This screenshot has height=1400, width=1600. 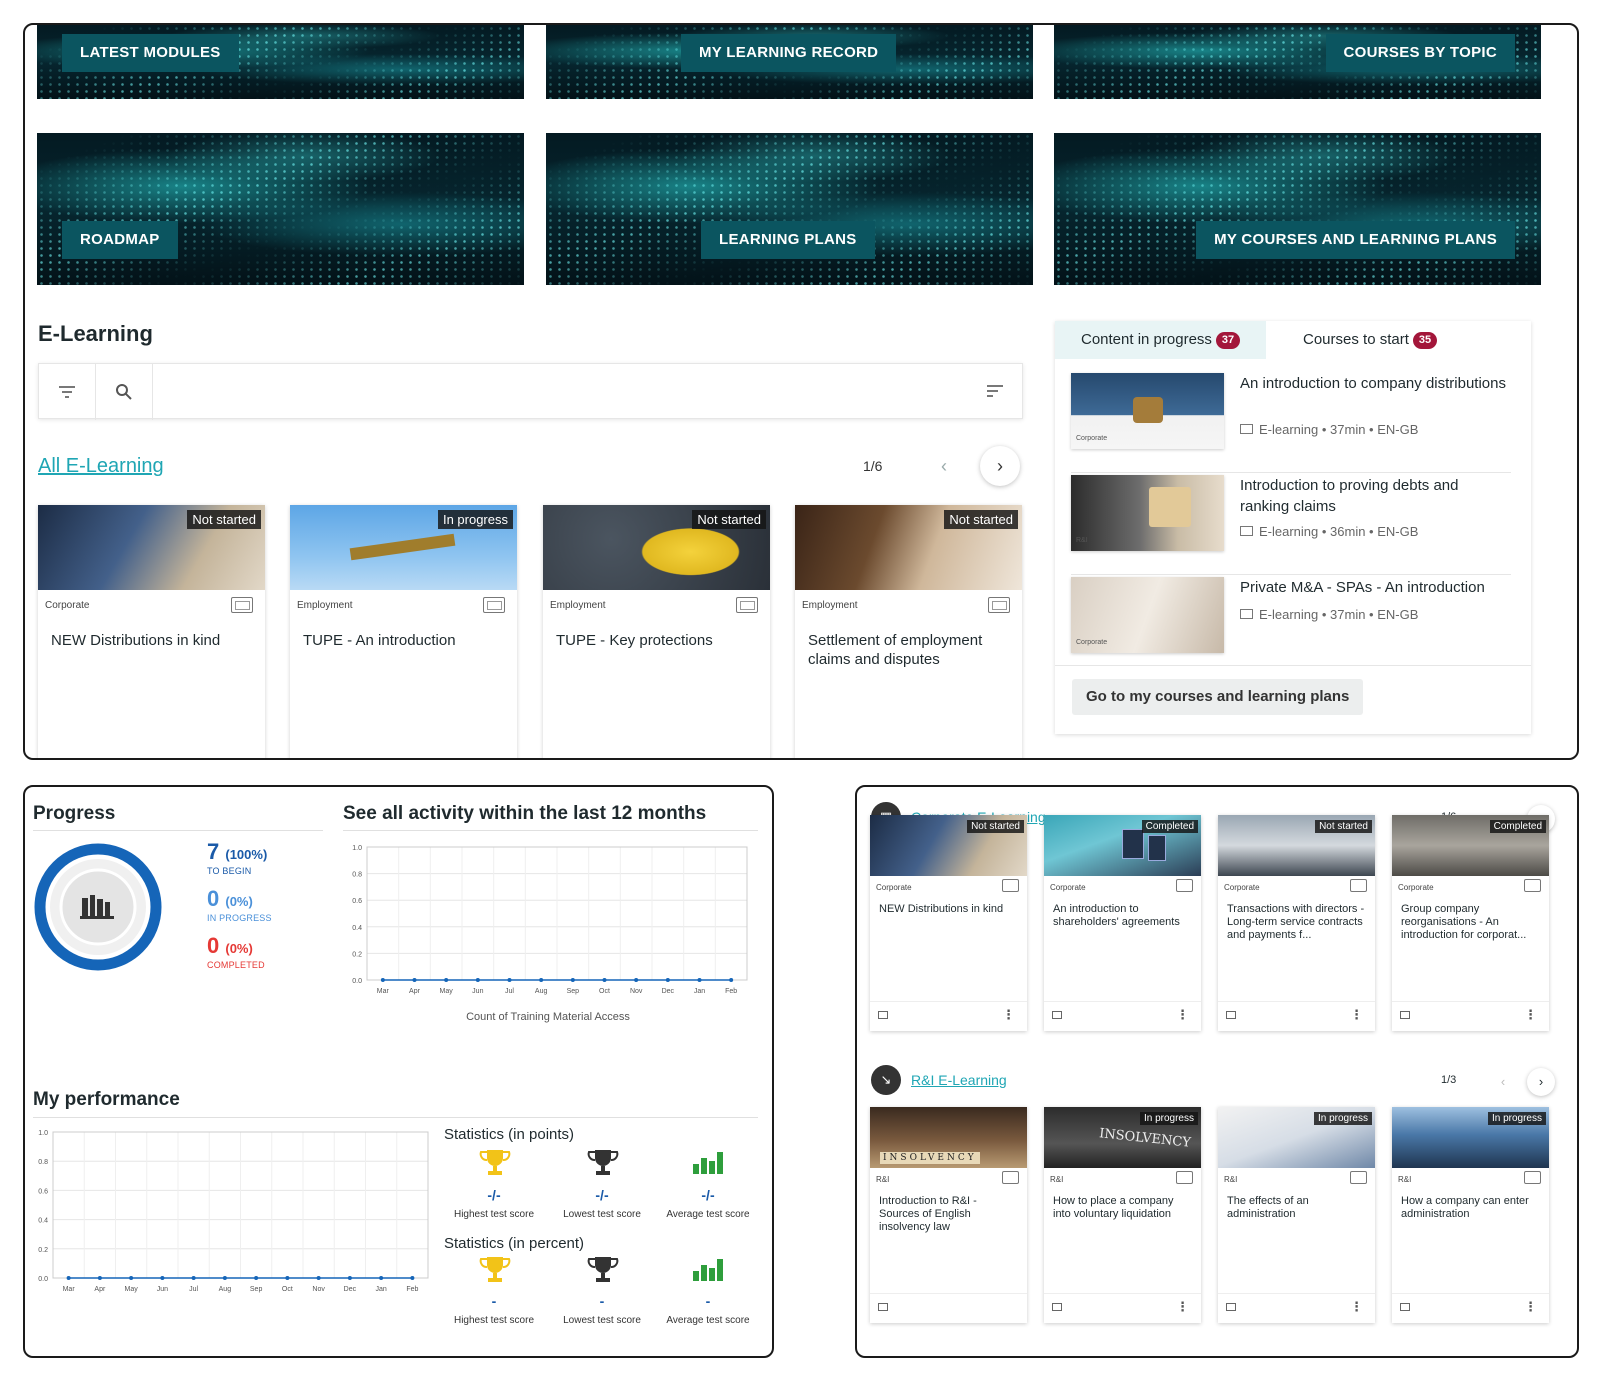 I want to click on pager: 1/6, so click(x=873, y=466).